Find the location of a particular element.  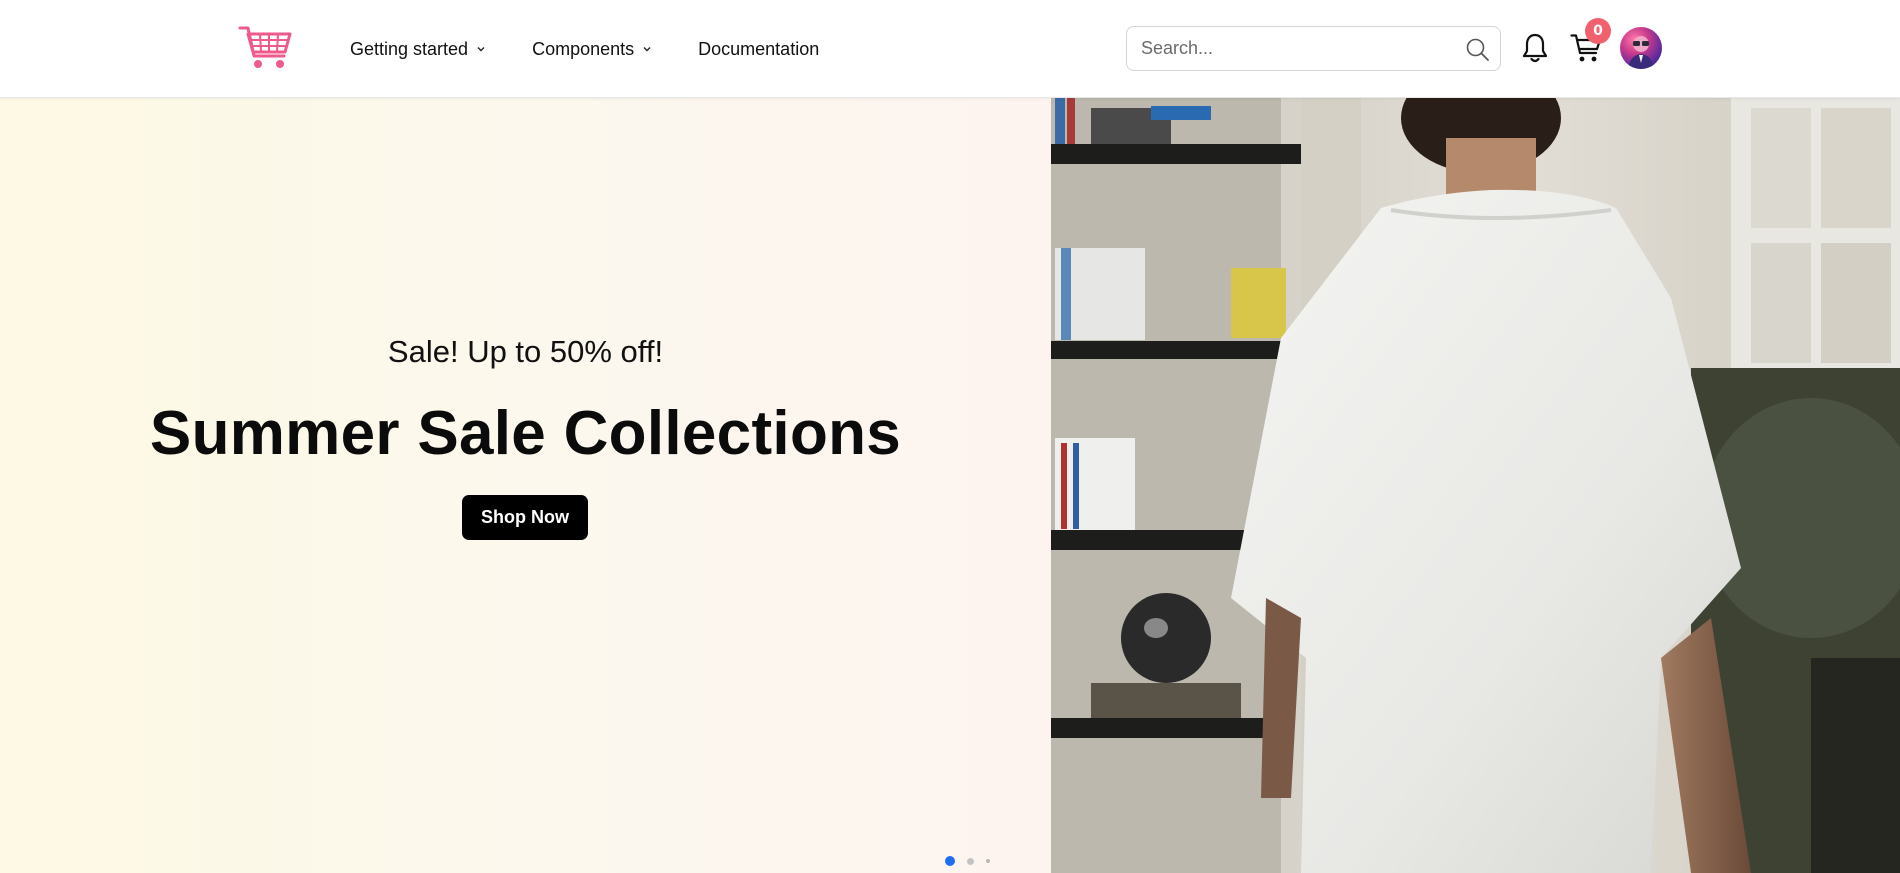

nav-getting-started-label: Getting started is located at coordinates (409, 48).